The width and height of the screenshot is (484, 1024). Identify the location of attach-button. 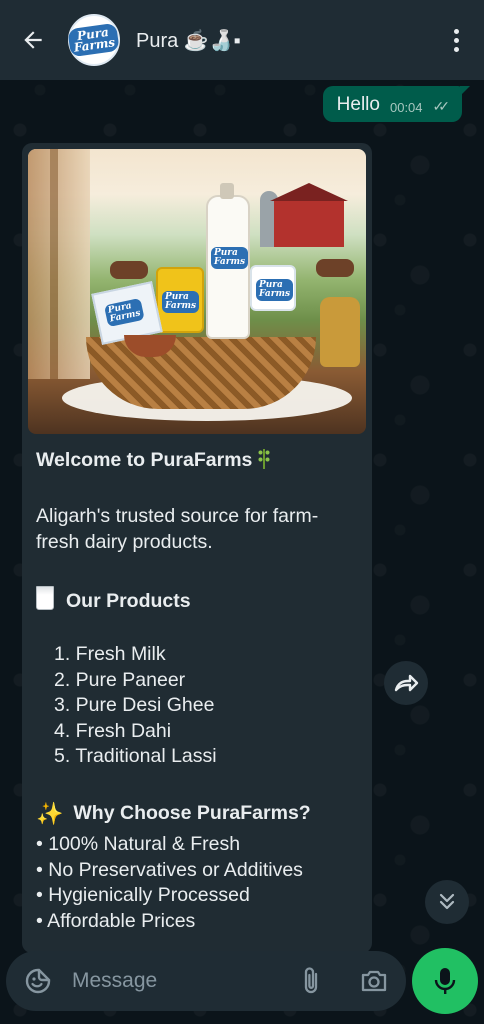
(311, 981).